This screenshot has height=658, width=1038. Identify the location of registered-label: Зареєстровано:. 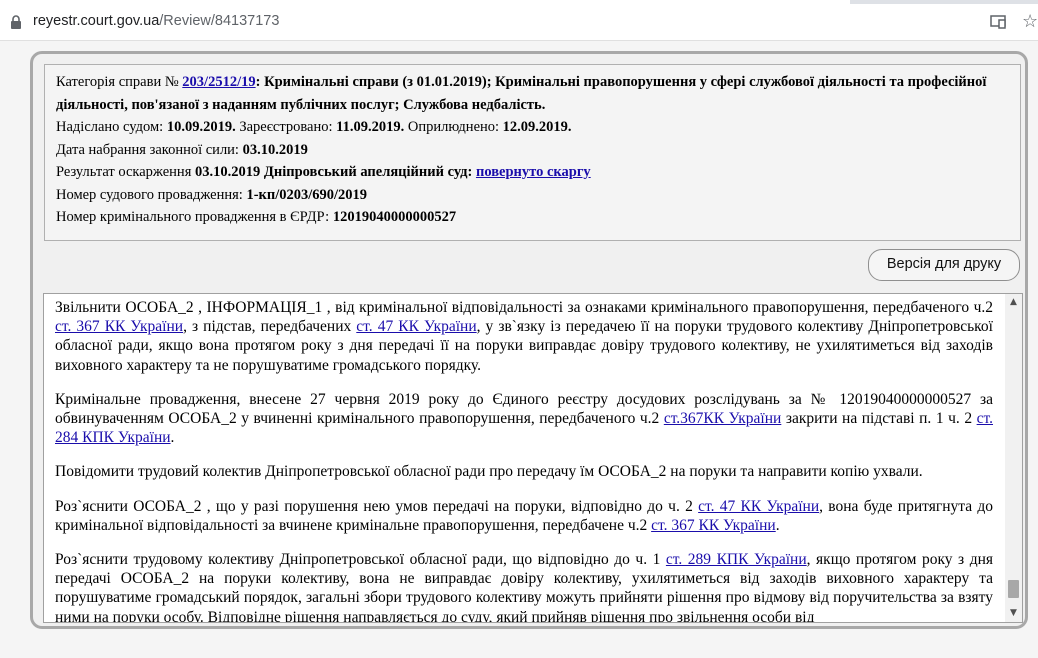
(286, 127).